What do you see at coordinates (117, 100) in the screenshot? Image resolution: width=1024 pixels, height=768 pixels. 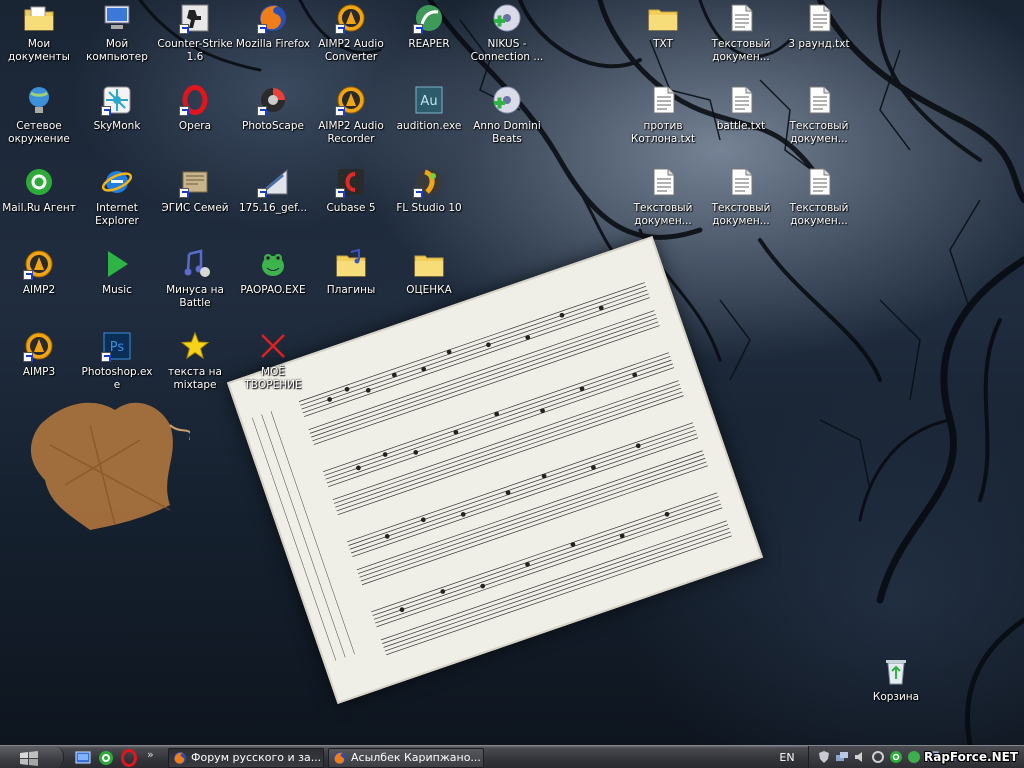 I see `skymonk-icon` at bounding box center [117, 100].